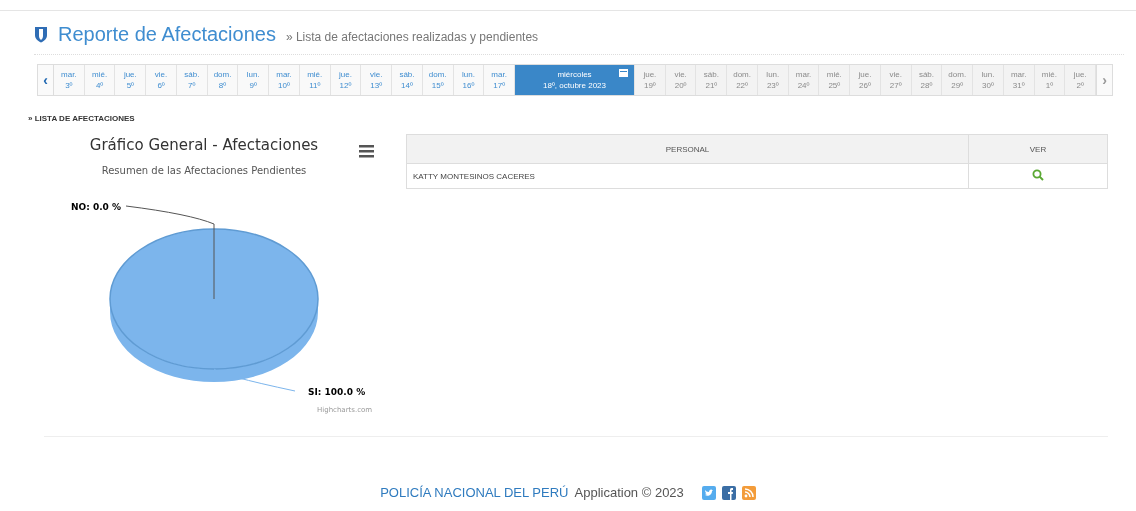  I want to click on data-label: SI: 100.0 %, so click(337, 392).